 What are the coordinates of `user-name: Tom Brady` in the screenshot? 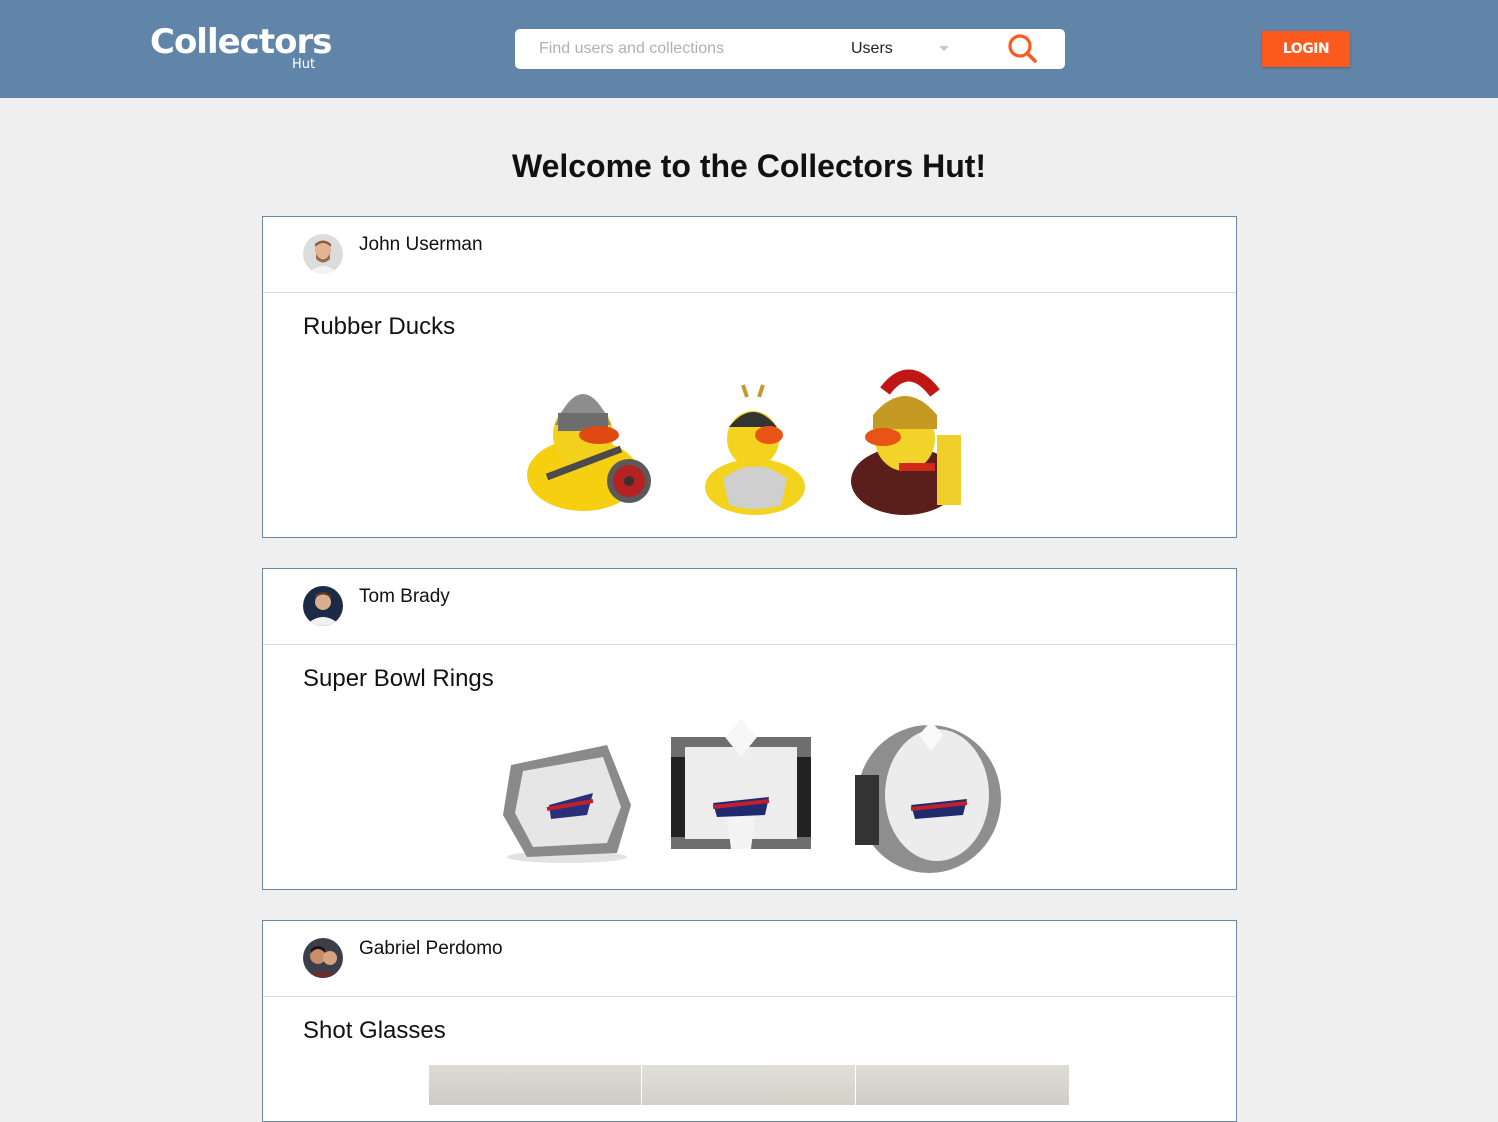 It's located at (404, 597).